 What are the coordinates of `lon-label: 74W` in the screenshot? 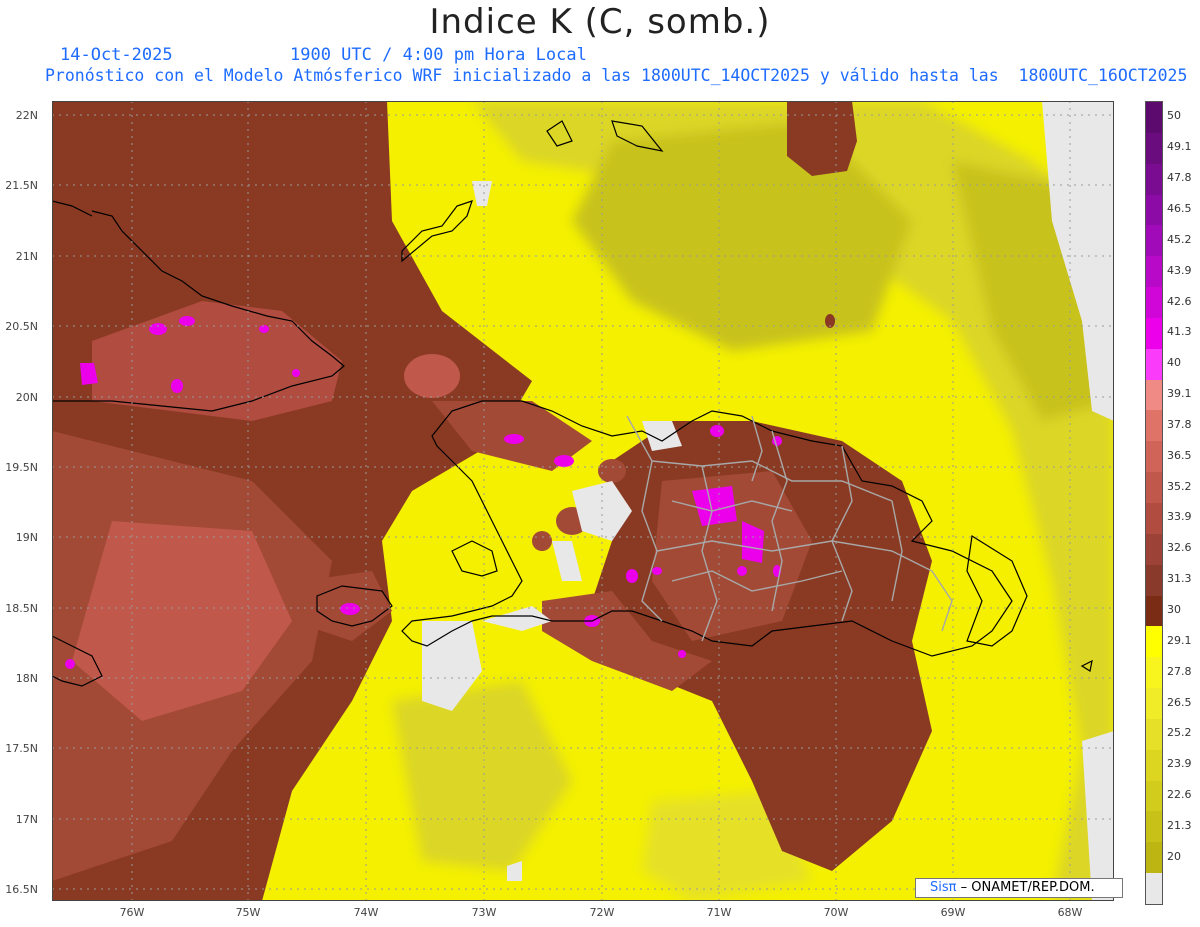 It's located at (366, 912).